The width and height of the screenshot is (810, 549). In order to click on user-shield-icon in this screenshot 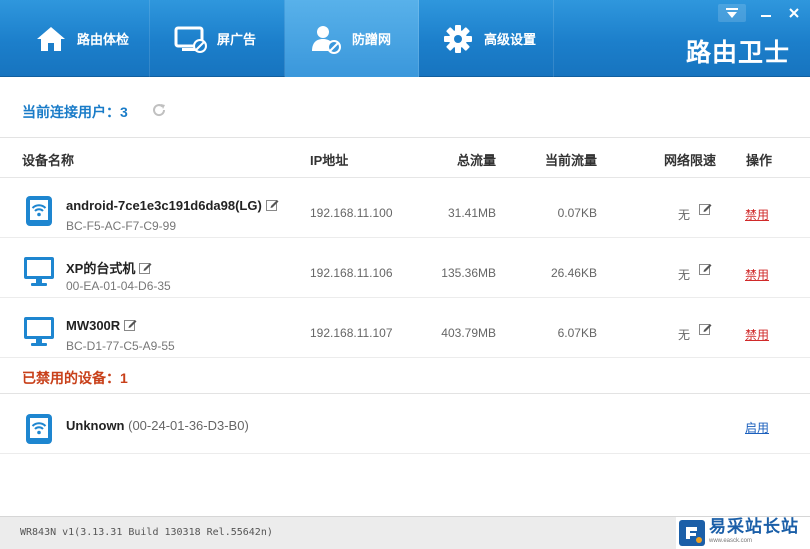, I will do `click(326, 39)`.